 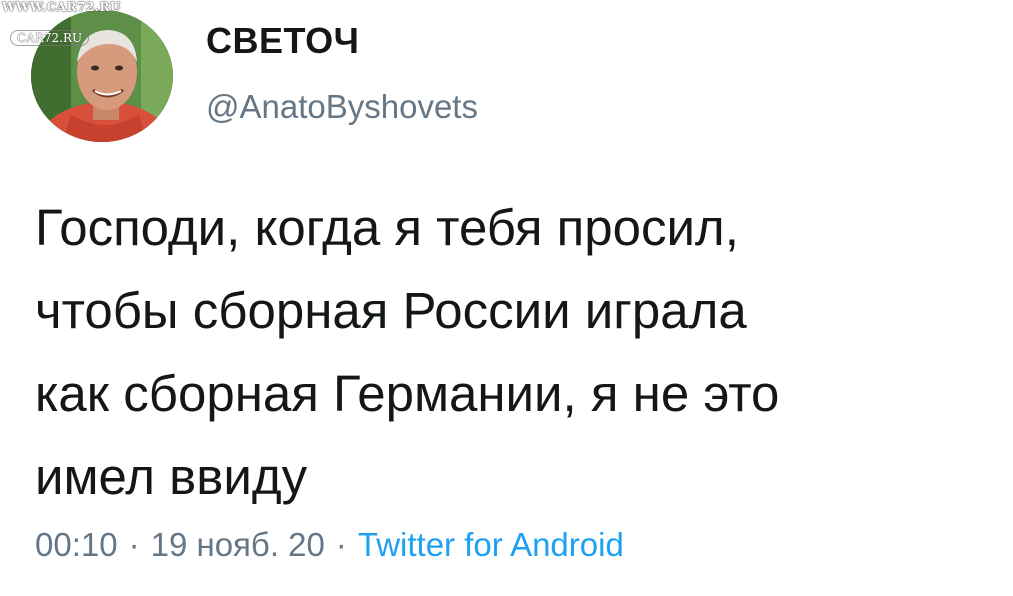 What do you see at coordinates (282, 41) in the screenshot?
I see `display-name: СВЕТОЧ` at bounding box center [282, 41].